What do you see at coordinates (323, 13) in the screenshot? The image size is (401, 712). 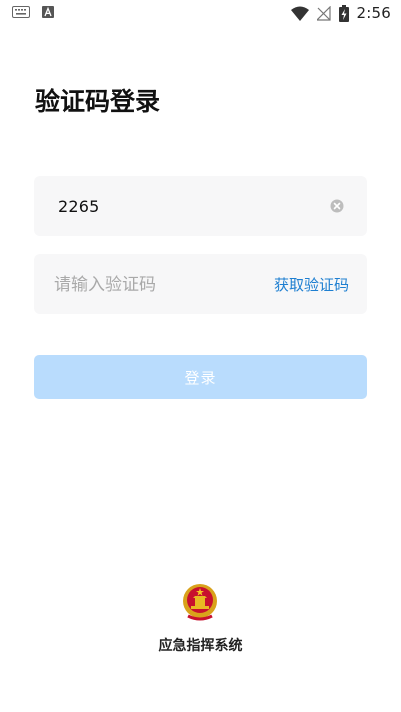 I see `no-signal-icon` at bounding box center [323, 13].